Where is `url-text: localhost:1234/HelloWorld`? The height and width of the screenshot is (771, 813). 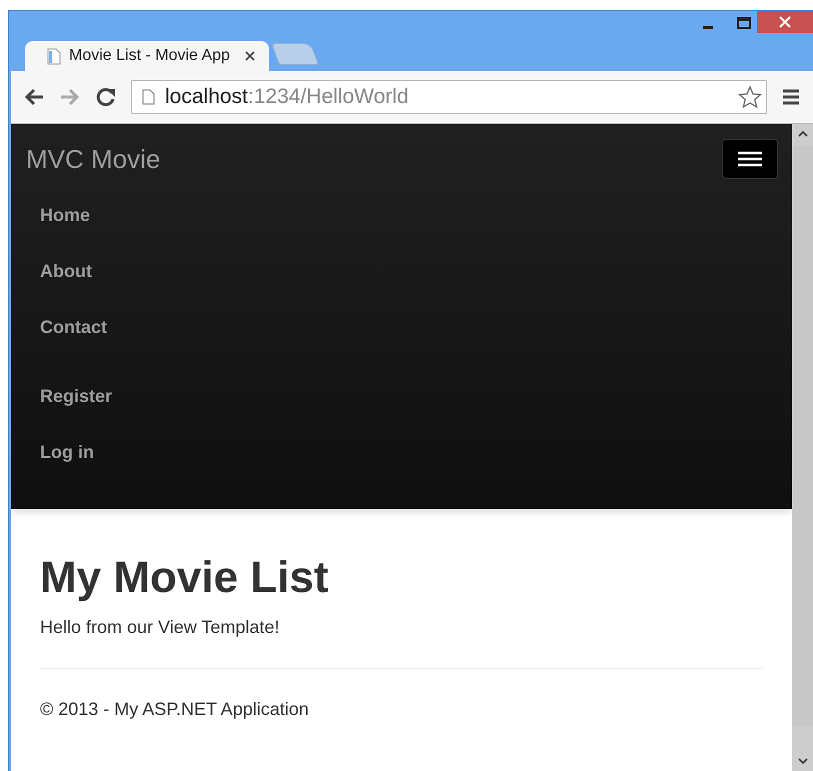 url-text: localhost:1234/HelloWorld is located at coordinates (287, 97).